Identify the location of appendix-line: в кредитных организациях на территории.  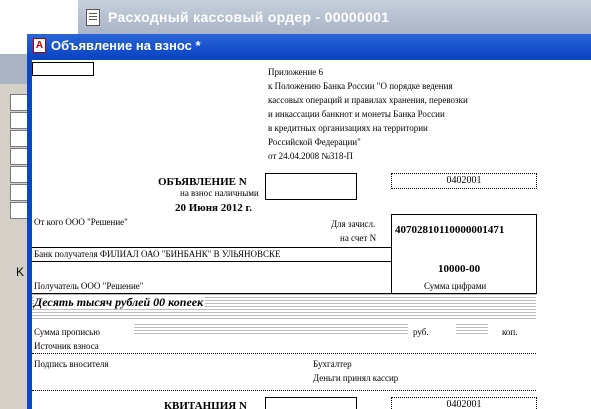
(348, 128).